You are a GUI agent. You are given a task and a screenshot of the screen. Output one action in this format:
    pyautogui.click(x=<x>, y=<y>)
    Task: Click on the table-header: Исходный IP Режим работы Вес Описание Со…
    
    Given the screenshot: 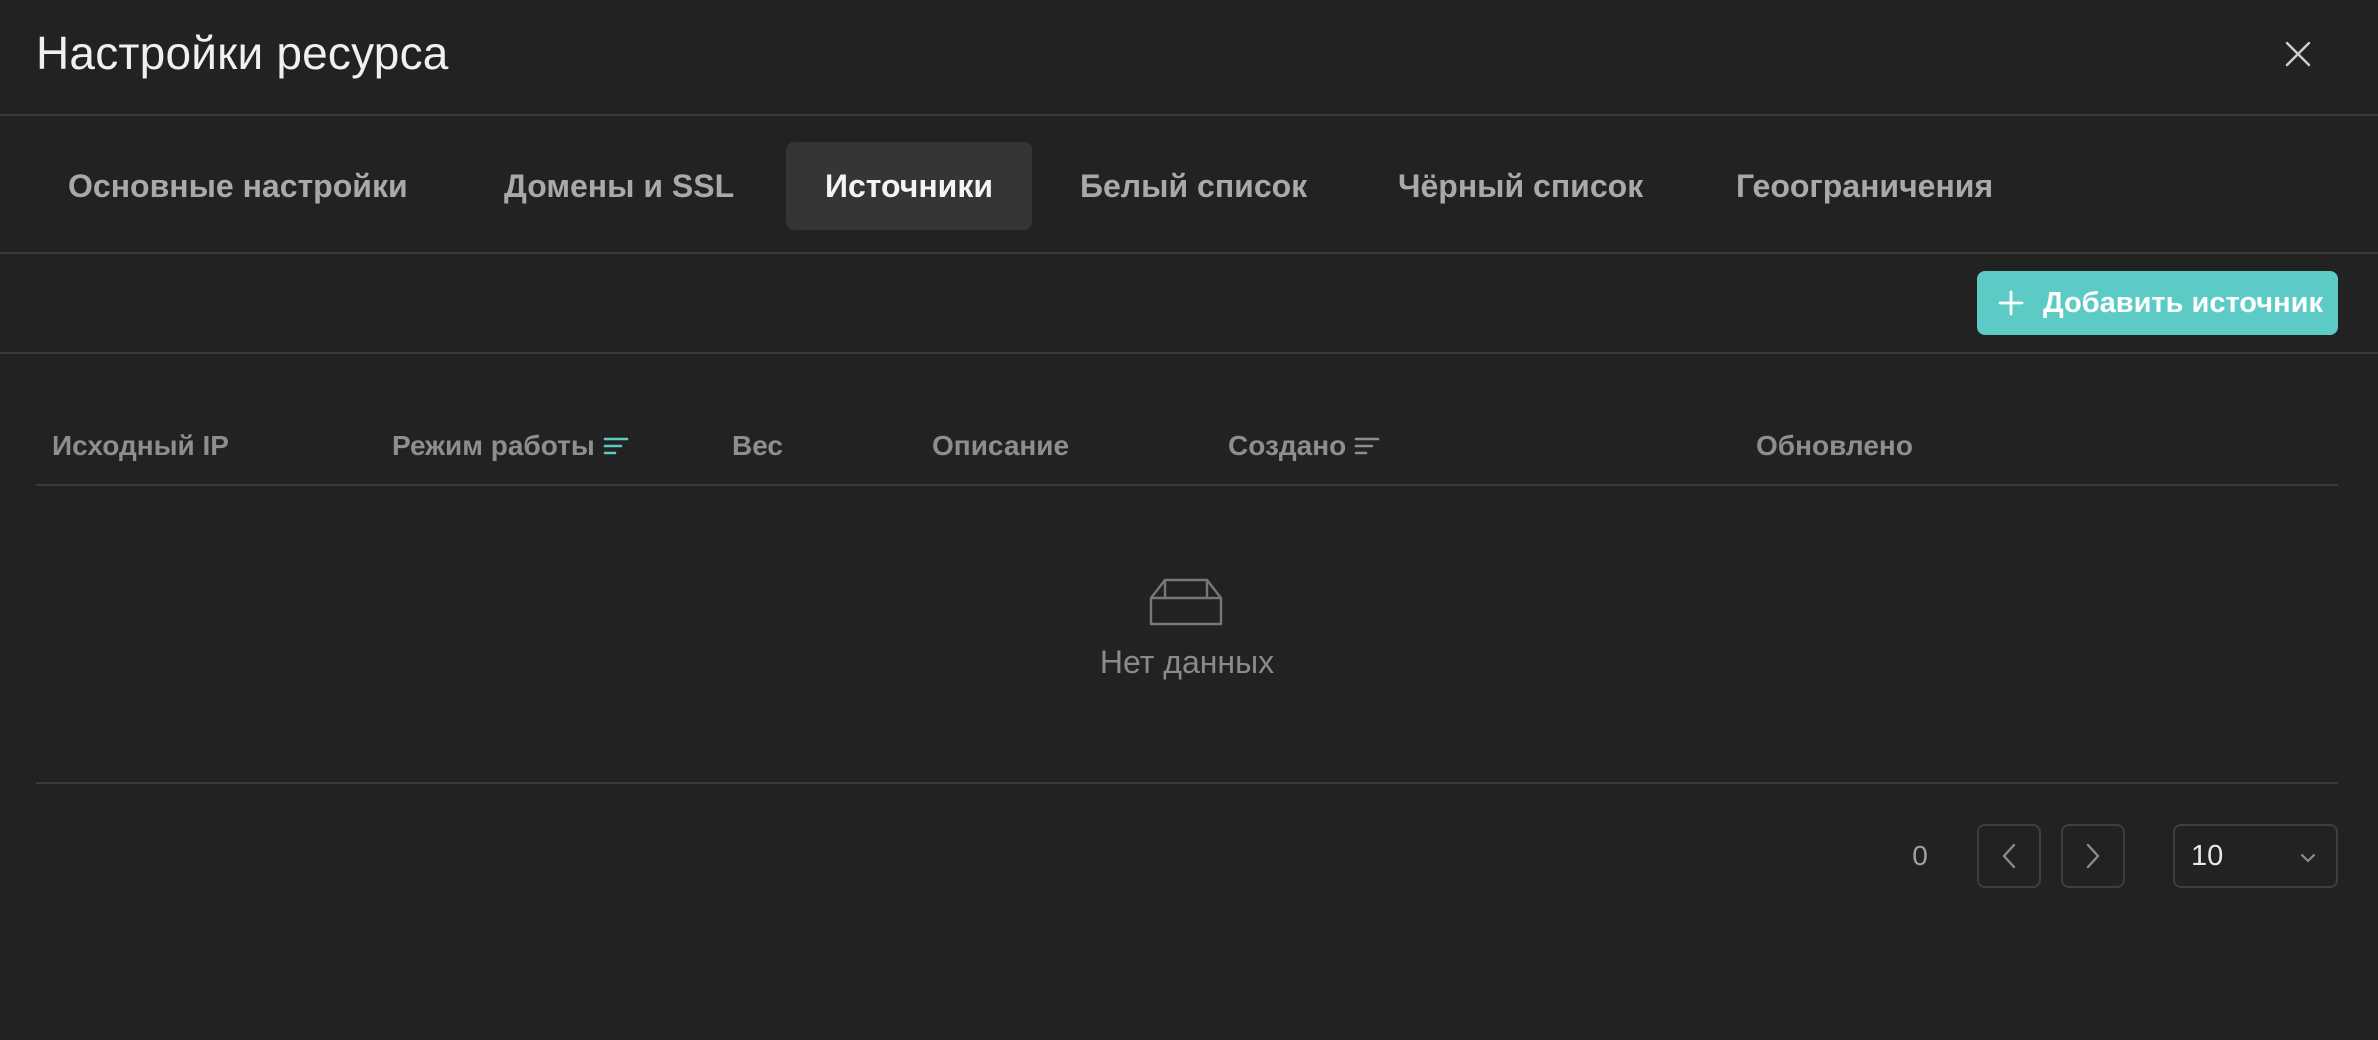 What is the action you would take?
    pyautogui.click(x=1187, y=446)
    